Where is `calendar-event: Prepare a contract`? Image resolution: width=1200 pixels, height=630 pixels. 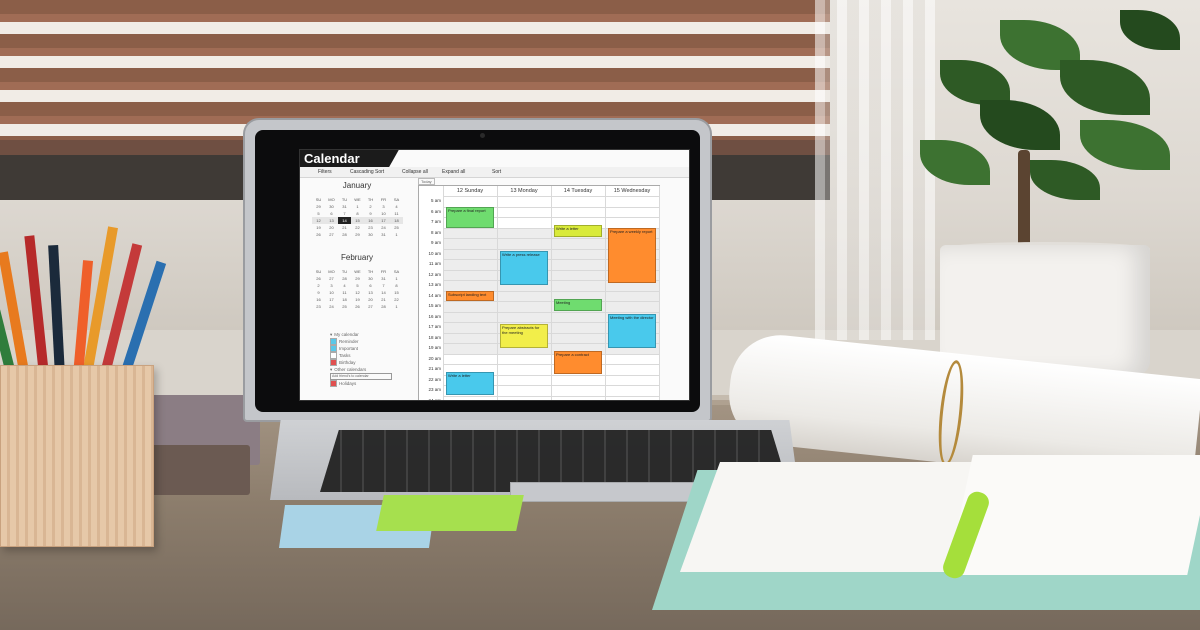
calendar-event: Prepare a contract is located at coordinates (578, 363).